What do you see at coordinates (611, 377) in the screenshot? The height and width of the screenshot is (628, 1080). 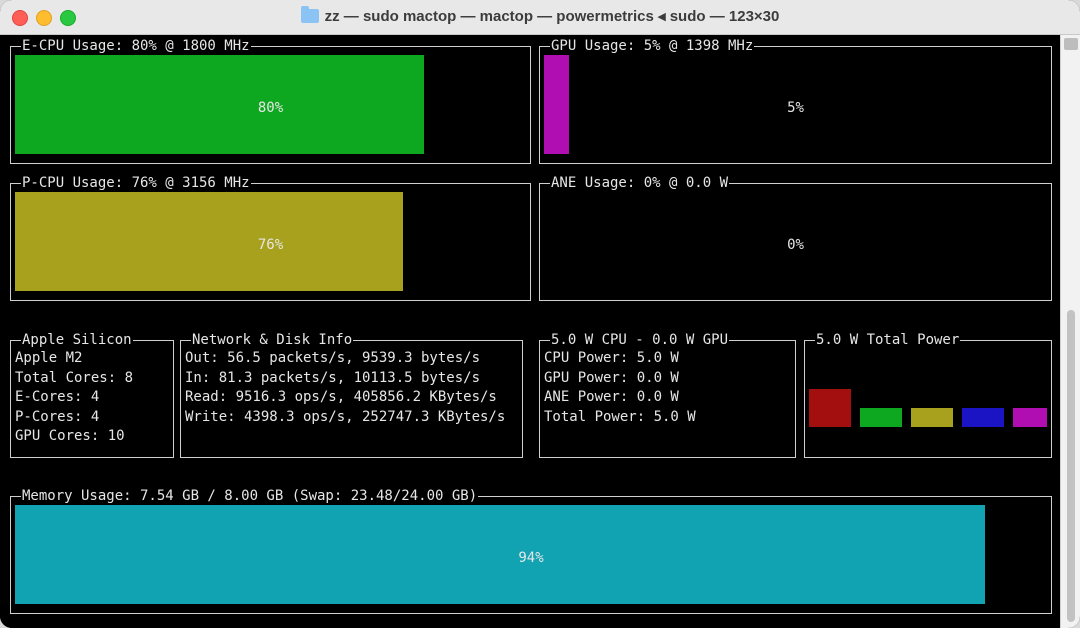 I see `power-line: GPU Power: 0.0 W` at bounding box center [611, 377].